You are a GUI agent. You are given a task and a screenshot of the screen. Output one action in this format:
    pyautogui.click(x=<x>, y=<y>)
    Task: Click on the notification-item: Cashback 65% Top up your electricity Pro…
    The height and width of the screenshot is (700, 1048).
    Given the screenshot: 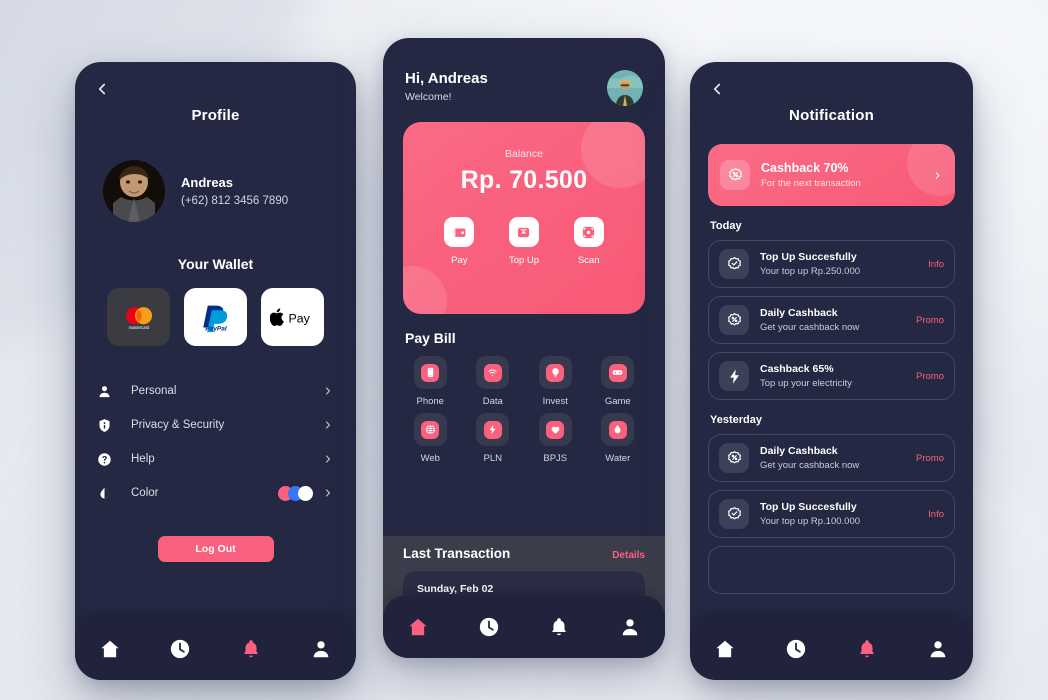 What is the action you would take?
    pyautogui.click(x=831, y=376)
    